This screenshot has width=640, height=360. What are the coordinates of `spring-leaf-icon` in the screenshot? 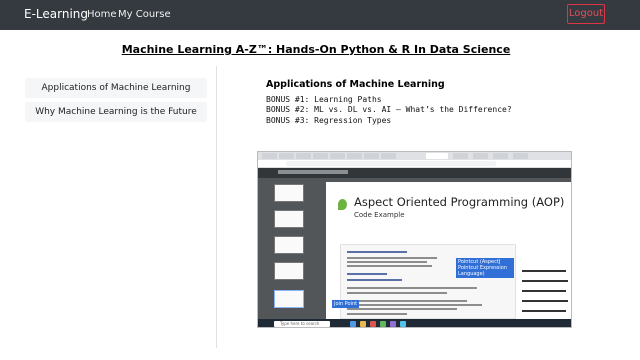 It's located at (342, 204).